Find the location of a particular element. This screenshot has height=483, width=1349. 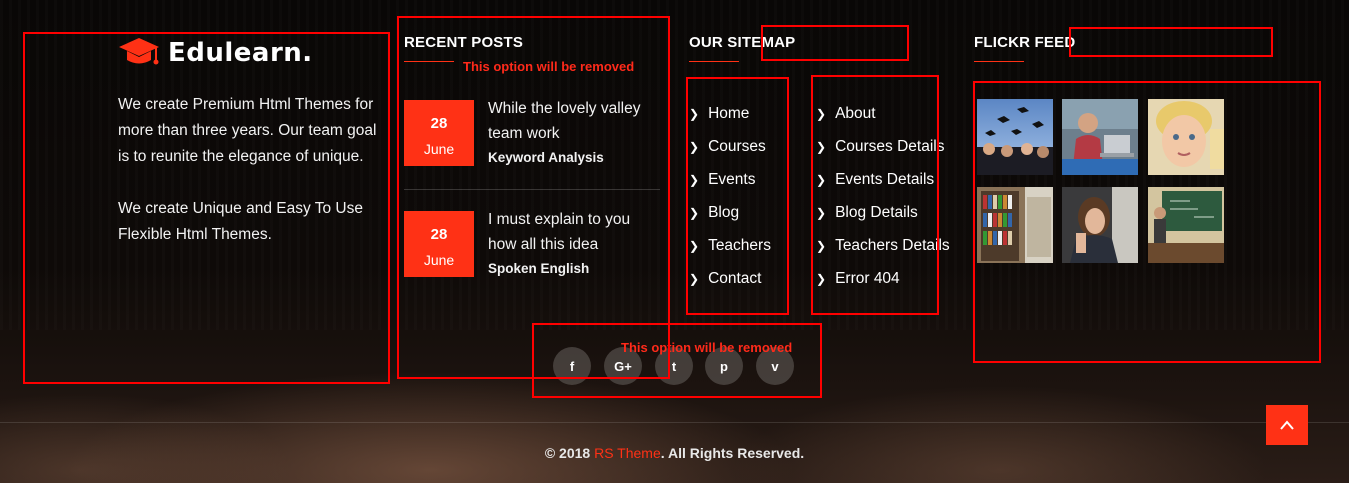

chevron-up-icon is located at coordinates (1287, 425).